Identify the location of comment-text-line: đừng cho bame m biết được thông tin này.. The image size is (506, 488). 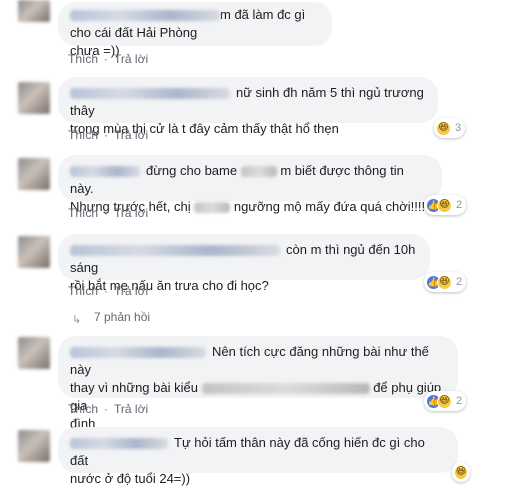
(250, 180).